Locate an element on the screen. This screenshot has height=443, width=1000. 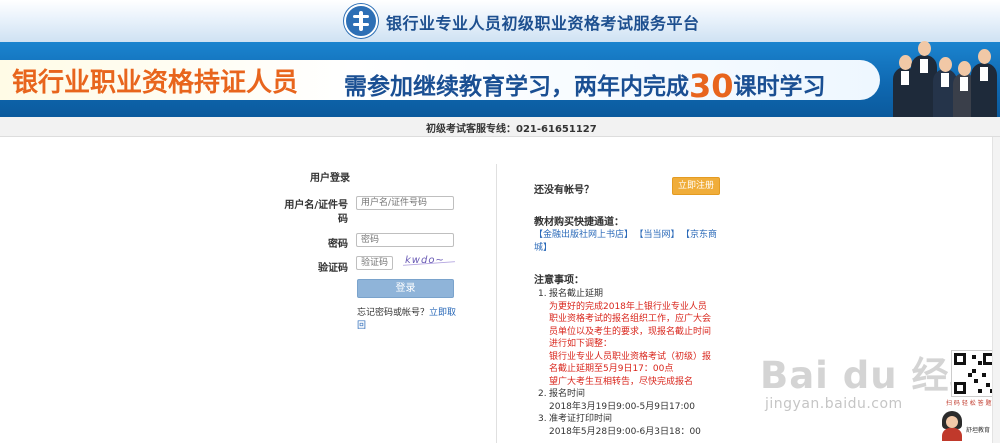
banner-hours: 30 is located at coordinates (711, 86).